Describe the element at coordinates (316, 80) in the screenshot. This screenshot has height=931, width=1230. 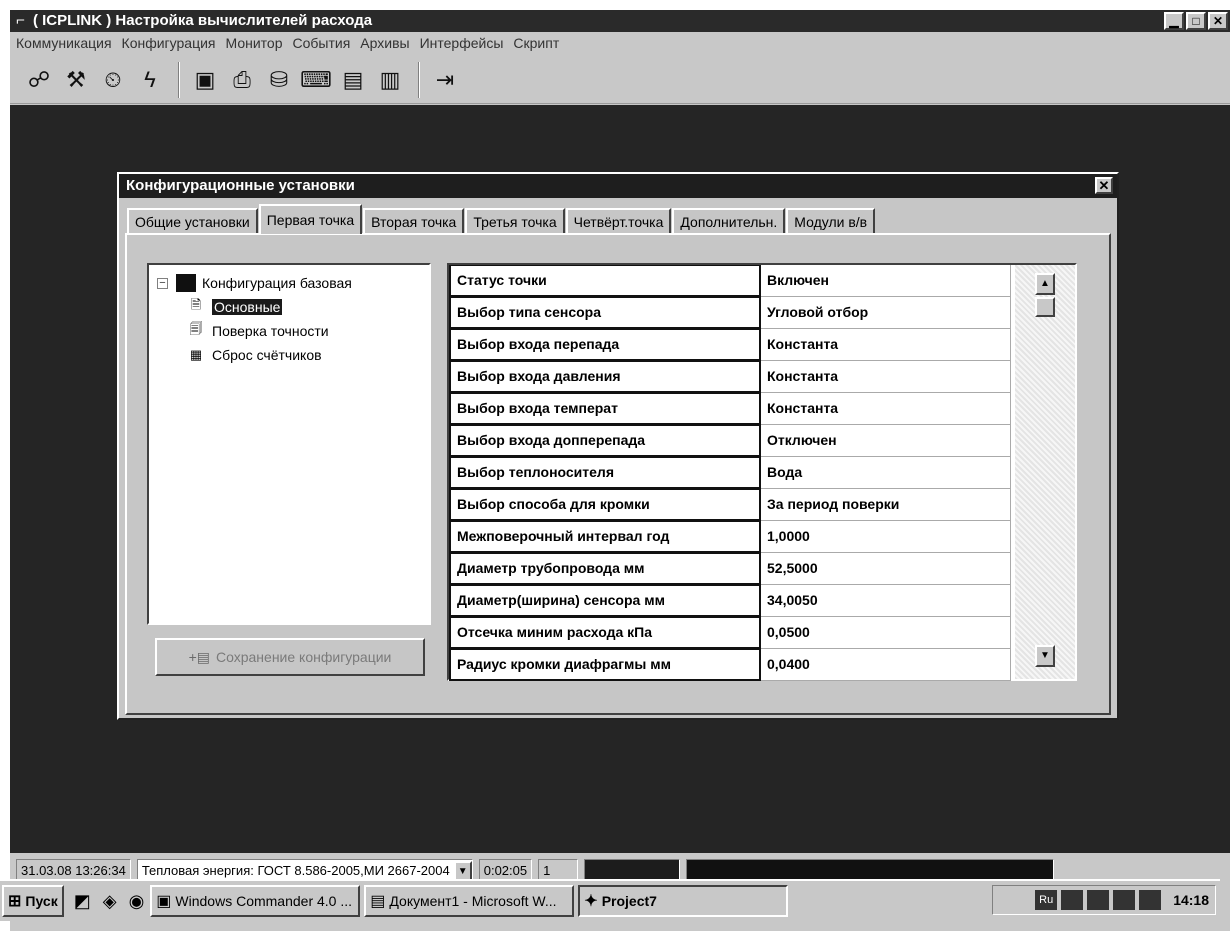
I see `computer-icon: ⌨` at that location.